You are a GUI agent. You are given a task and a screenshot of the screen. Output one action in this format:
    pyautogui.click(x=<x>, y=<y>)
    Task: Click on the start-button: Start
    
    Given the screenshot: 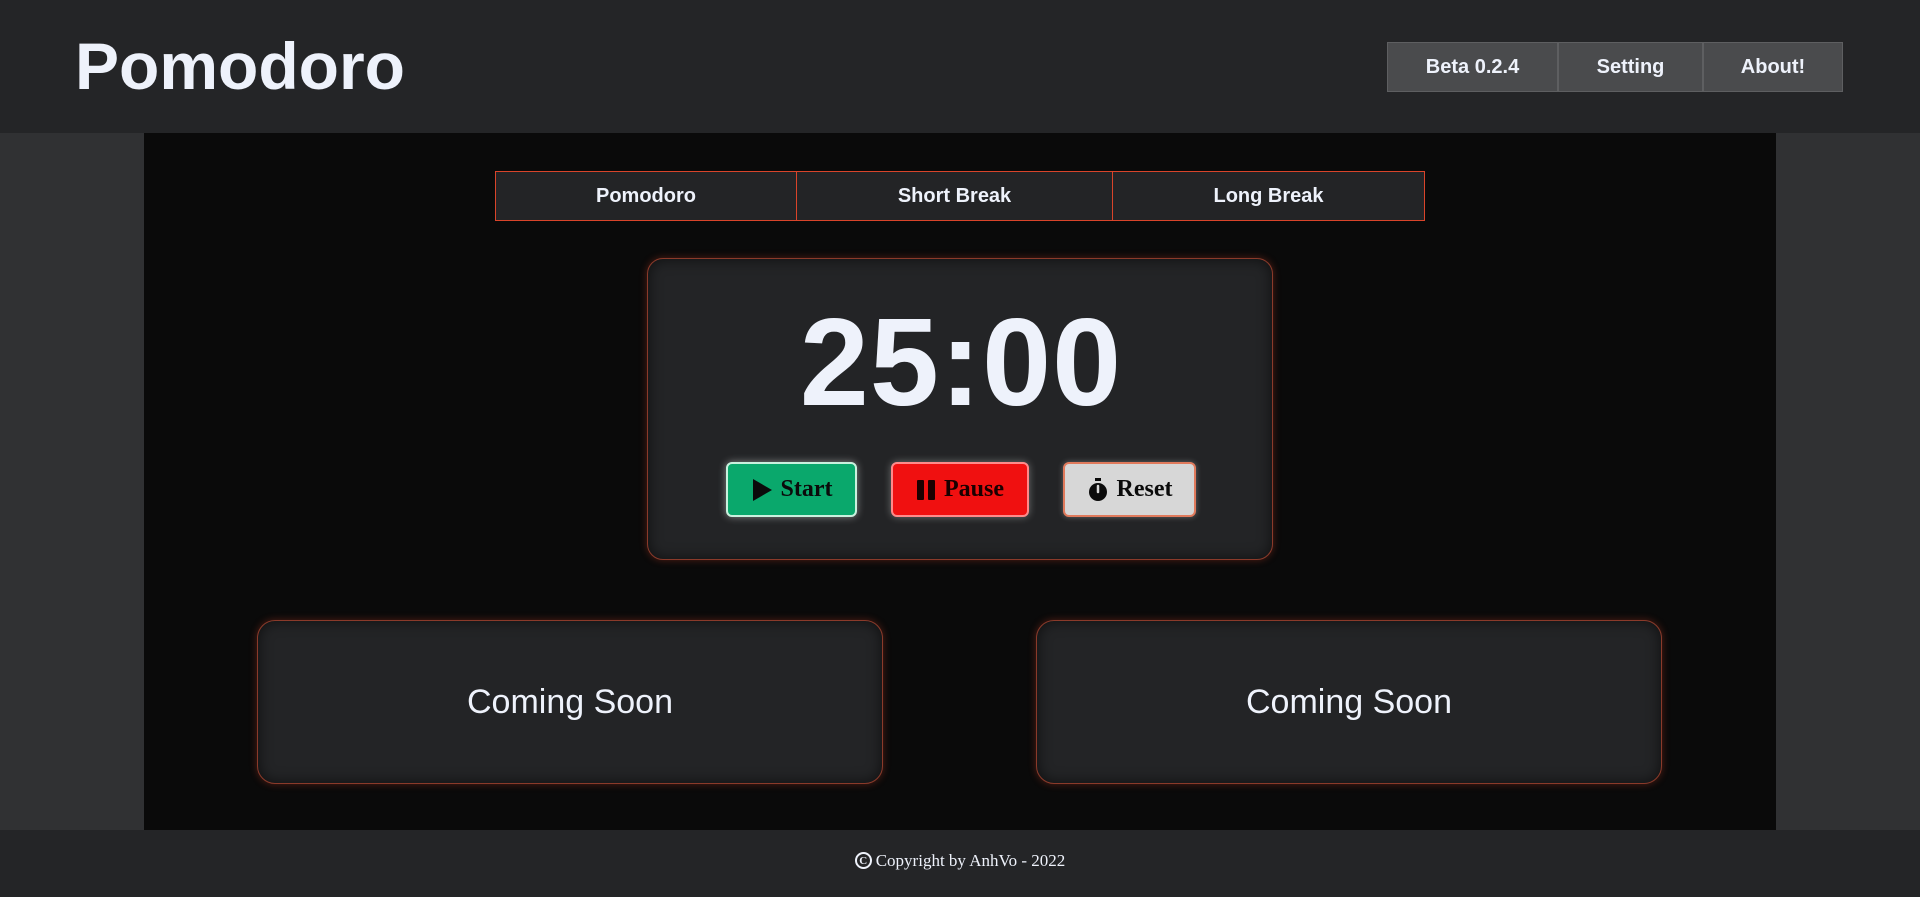 What is the action you would take?
    pyautogui.click(x=791, y=489)
    